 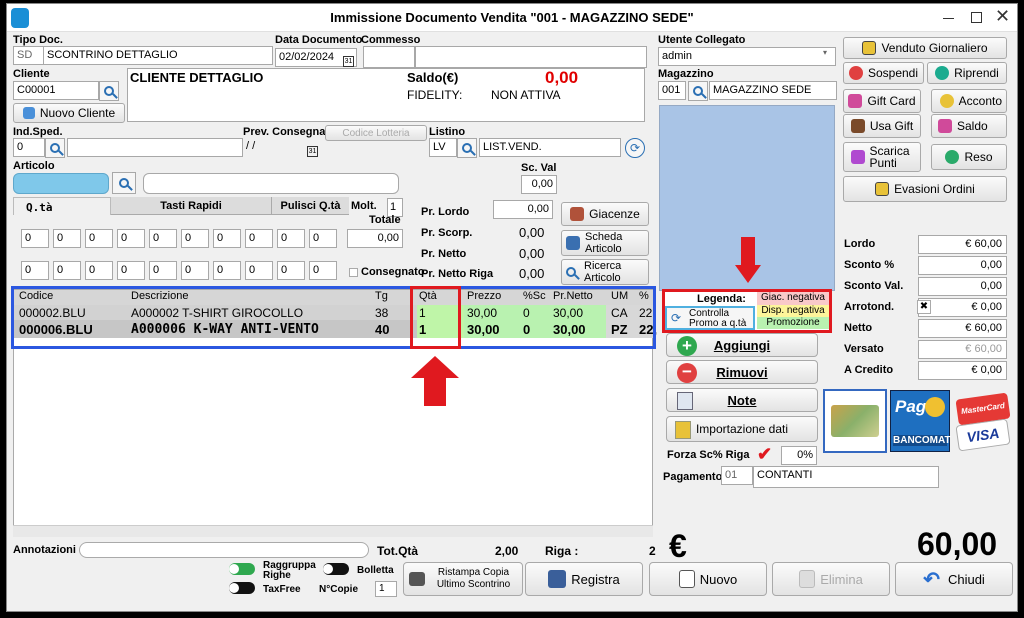 What do you see at coordinates (61, 183) in the screenshot?
I see `articolo-input` at bounding box center [61, 183].